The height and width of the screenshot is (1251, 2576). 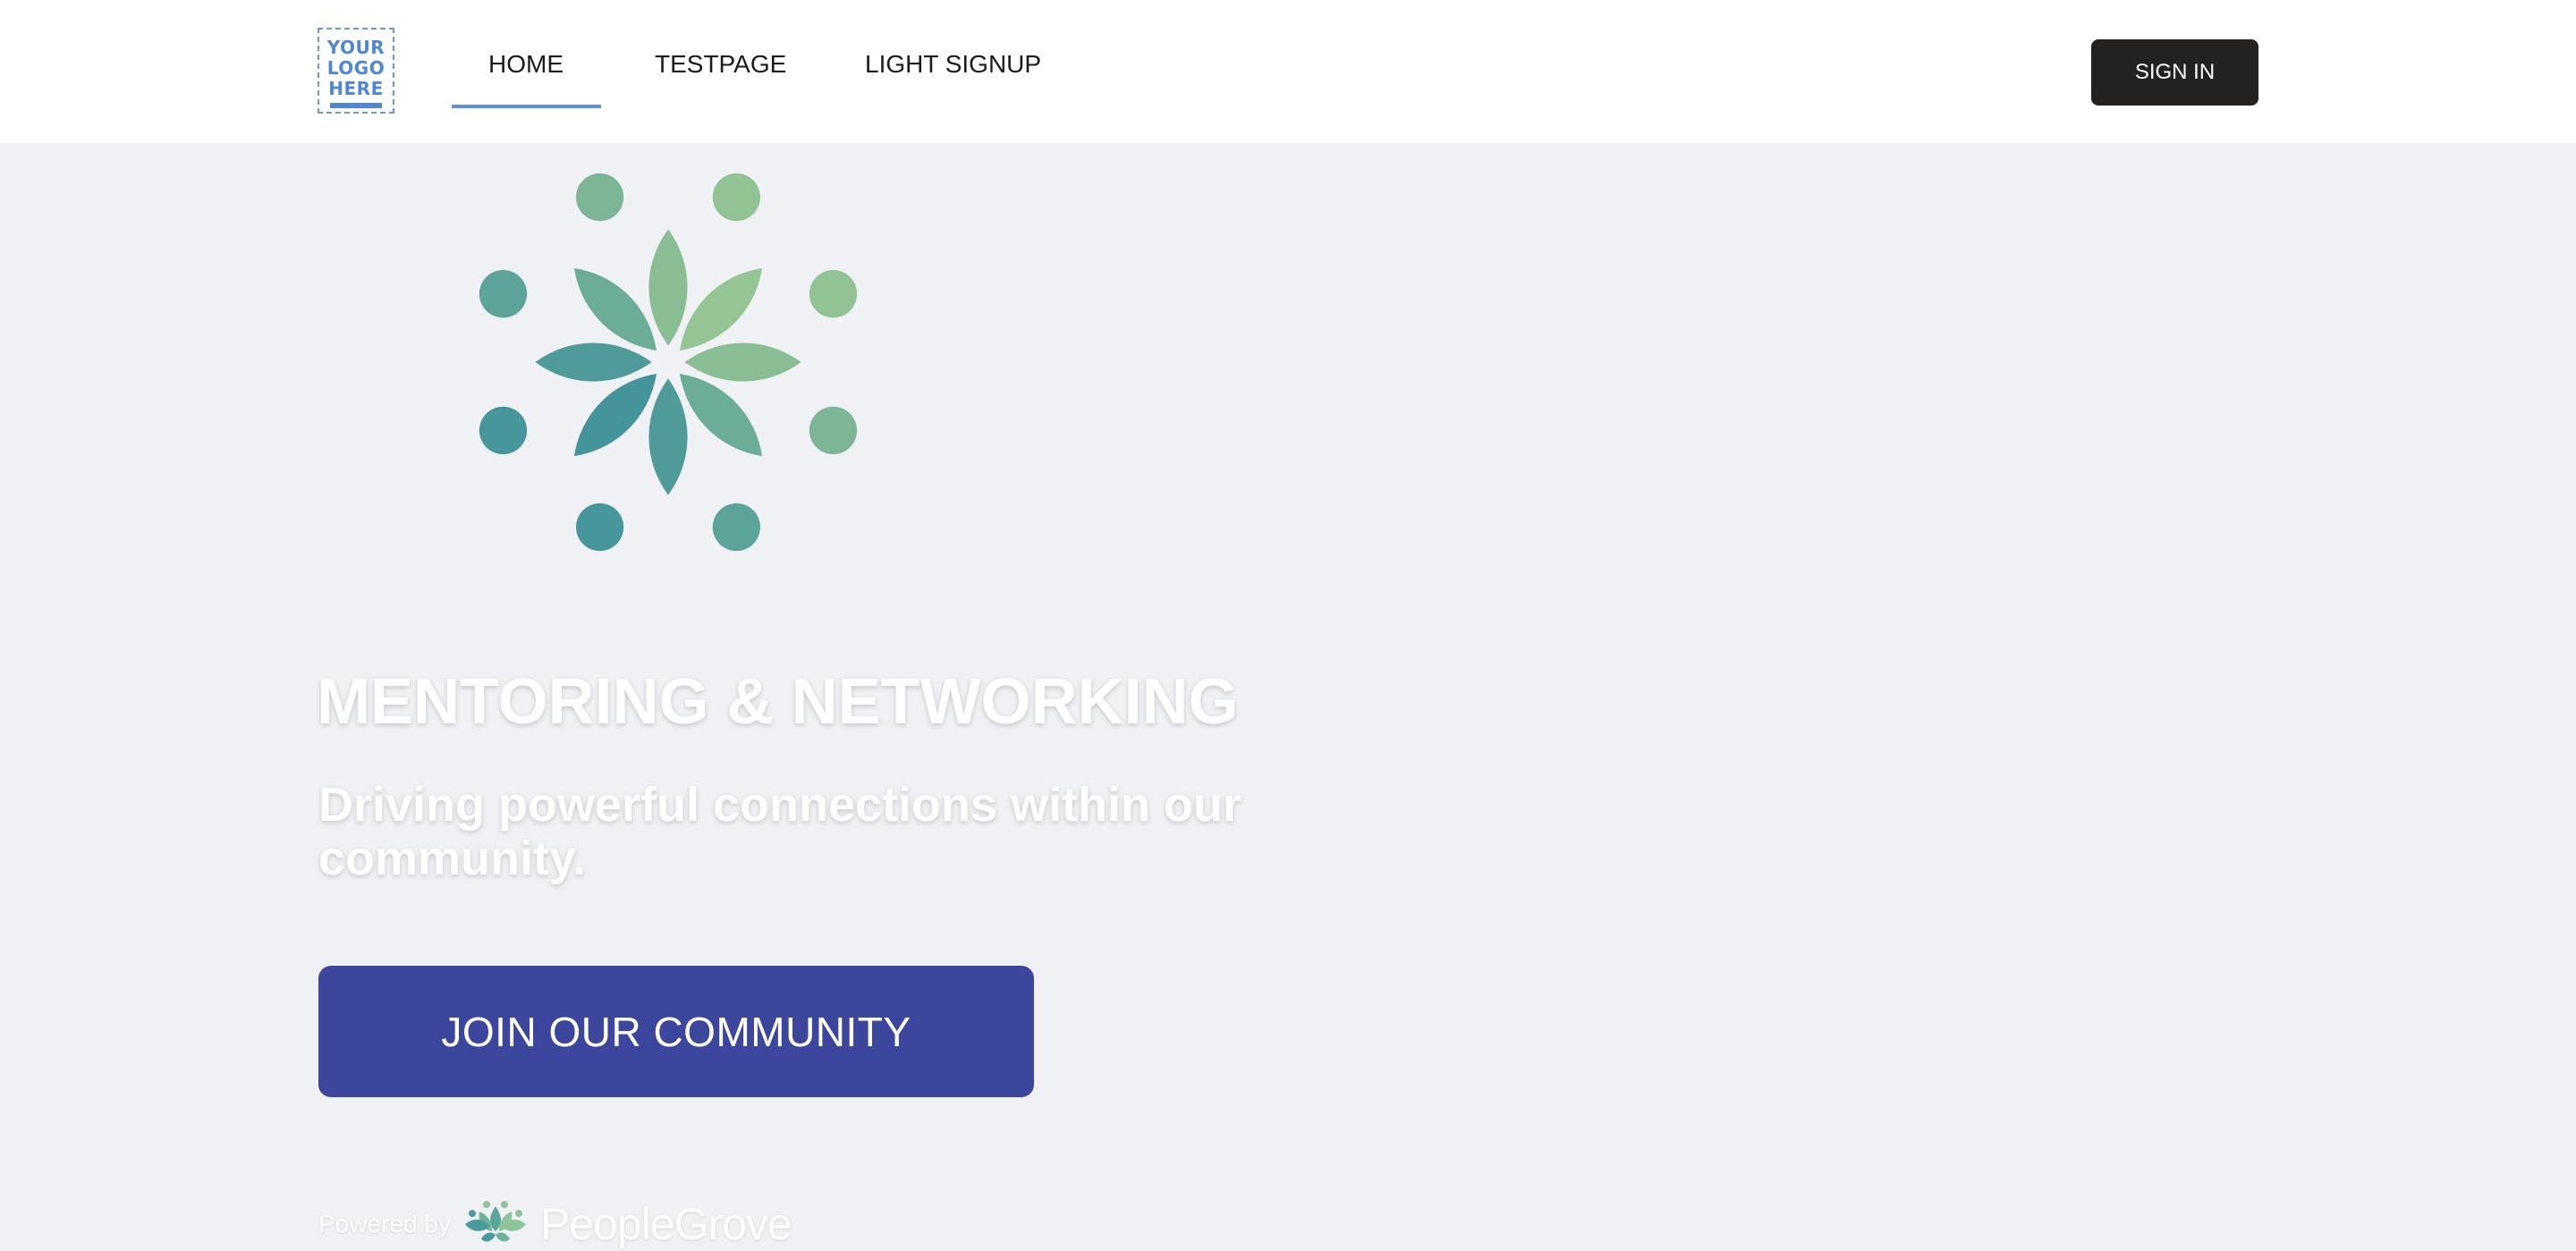 What do you see at coordinates (356, 47) in the screenshot?
I see `logo-text-line: YOUR` at bounding box center [356, 47].